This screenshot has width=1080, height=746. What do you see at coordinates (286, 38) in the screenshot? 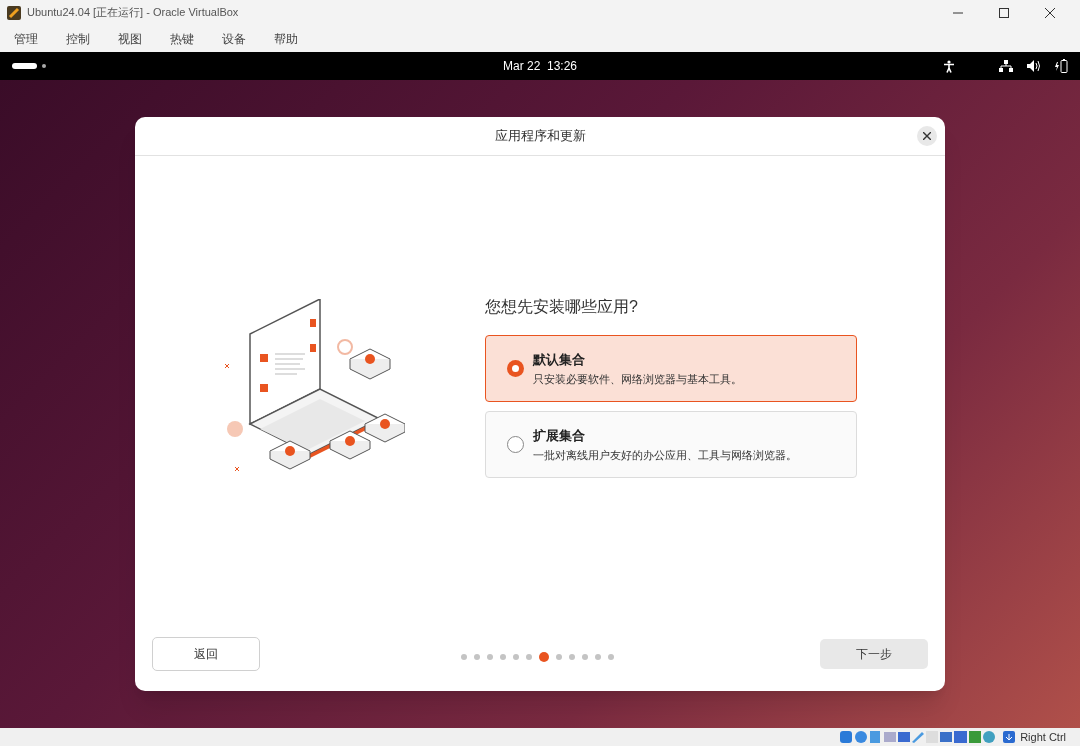
I see `menu-item: 帮助` at bounding box center [286, 38].